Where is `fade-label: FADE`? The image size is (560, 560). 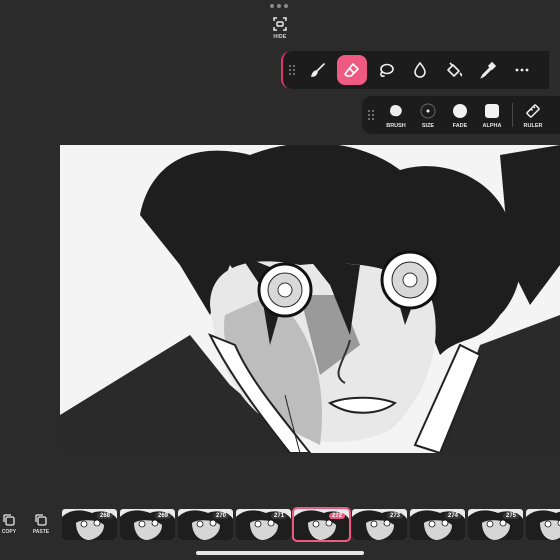
fade-label: FADE is located at coordinates (460, 125).